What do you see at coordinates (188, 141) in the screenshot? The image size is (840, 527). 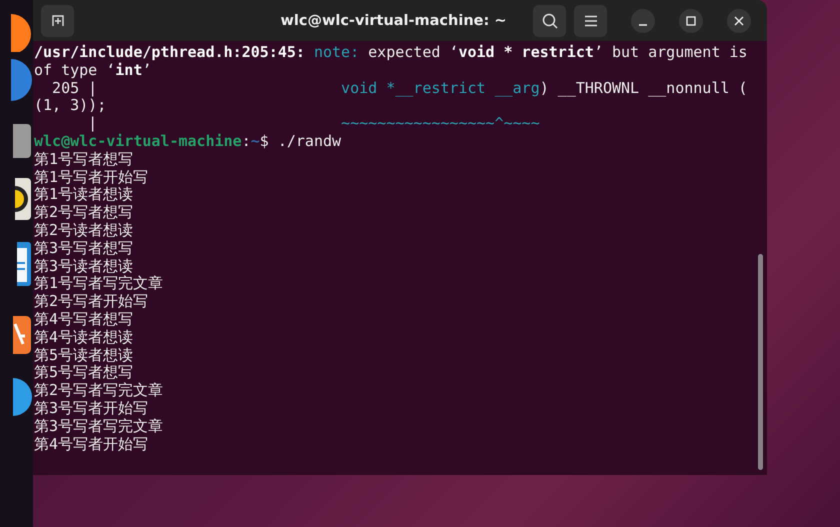 I see `terminal-line: wlc@wlc-virtual-machine:~$ ./randw` at bounding box center [188, 141].